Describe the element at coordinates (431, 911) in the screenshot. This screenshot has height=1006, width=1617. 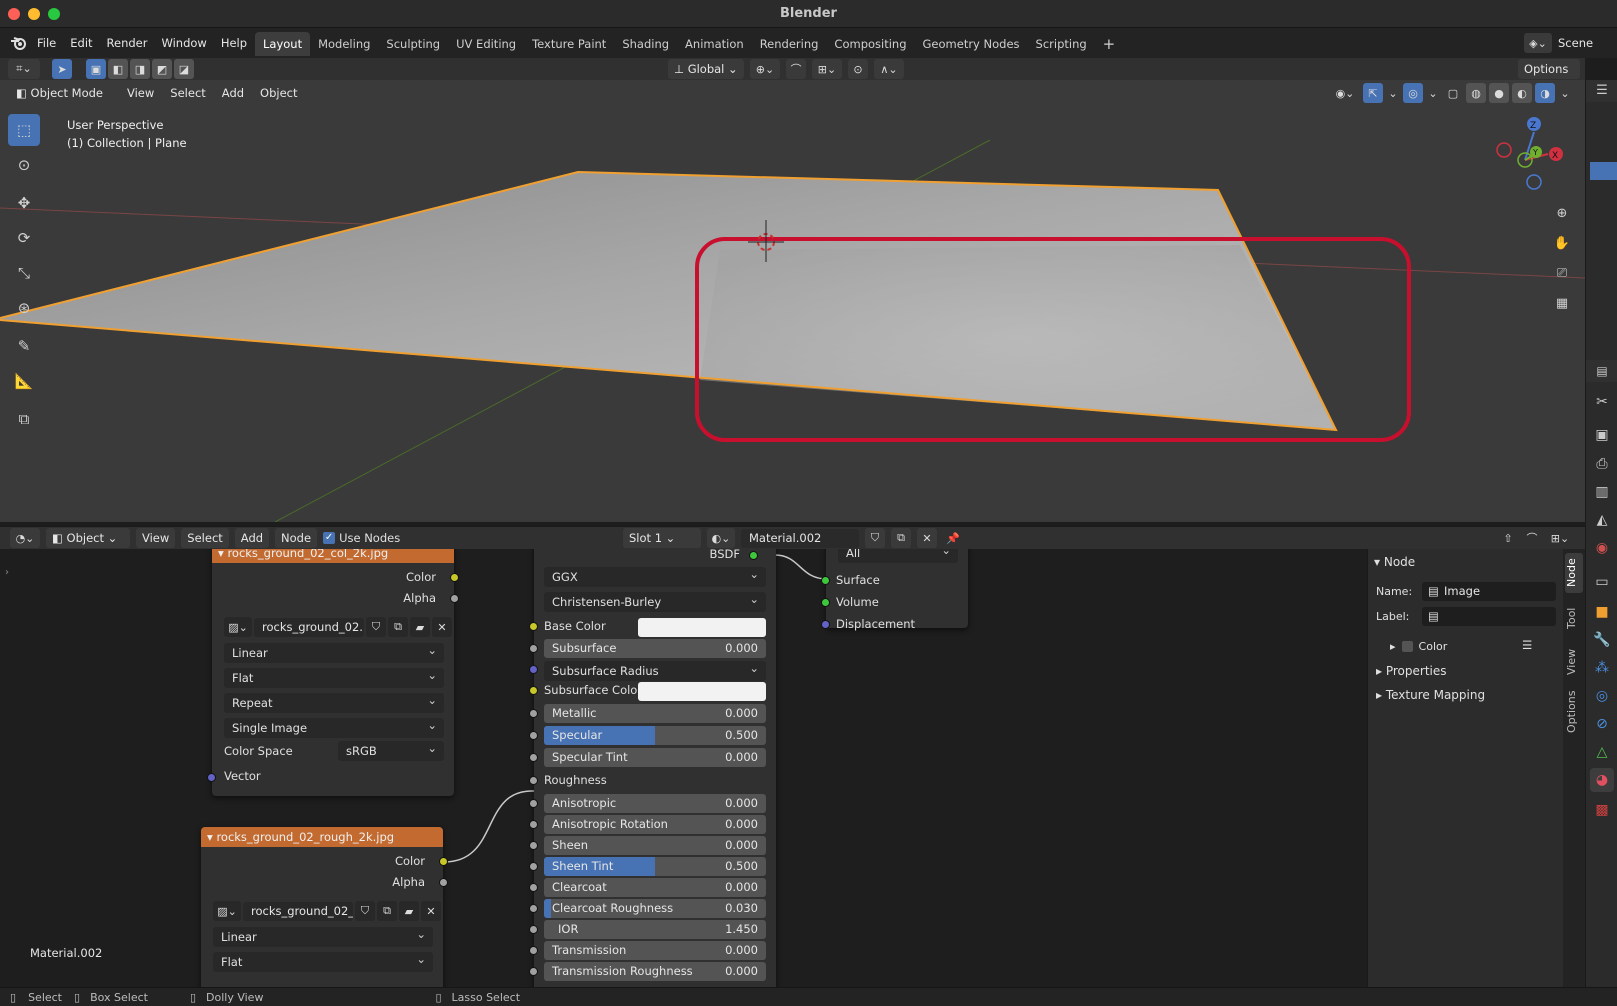
I see `image-unlink-icon: ✕` at that location.